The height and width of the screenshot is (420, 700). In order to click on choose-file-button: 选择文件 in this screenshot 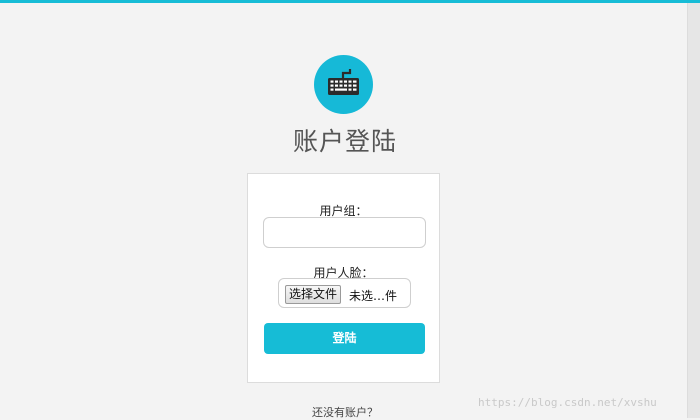, I will do `click(313, 294)`.